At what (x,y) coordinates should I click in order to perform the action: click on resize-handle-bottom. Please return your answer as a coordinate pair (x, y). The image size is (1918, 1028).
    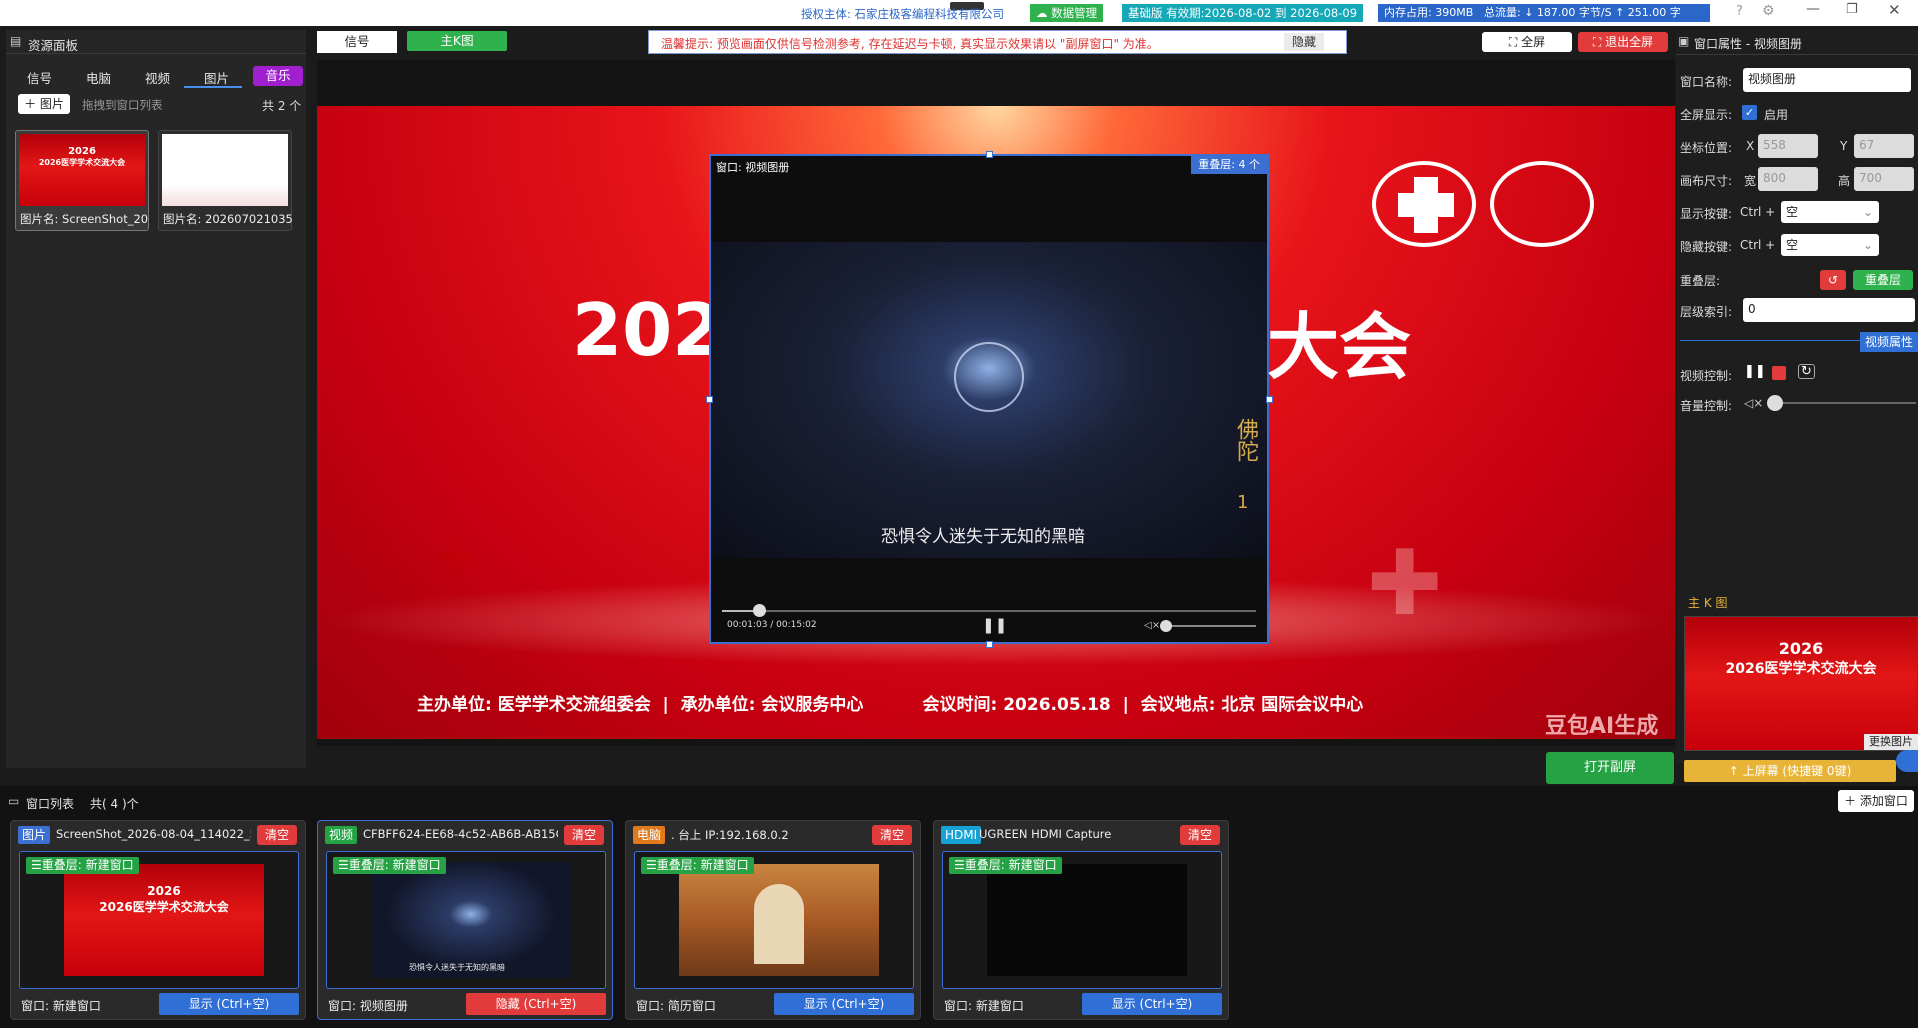
    Looking at the image, I should click on (989, 644).